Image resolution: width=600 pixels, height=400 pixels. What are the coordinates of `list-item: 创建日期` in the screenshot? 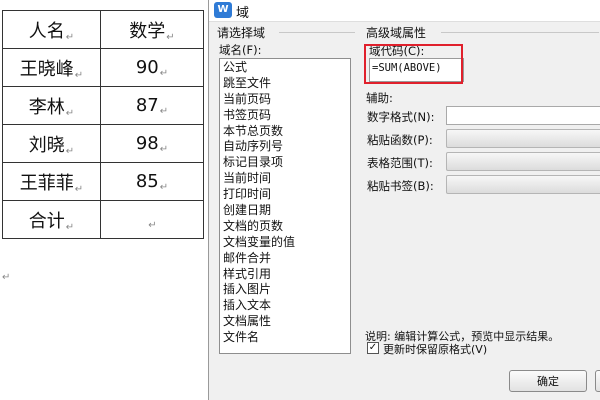 It's located at (285, 210).